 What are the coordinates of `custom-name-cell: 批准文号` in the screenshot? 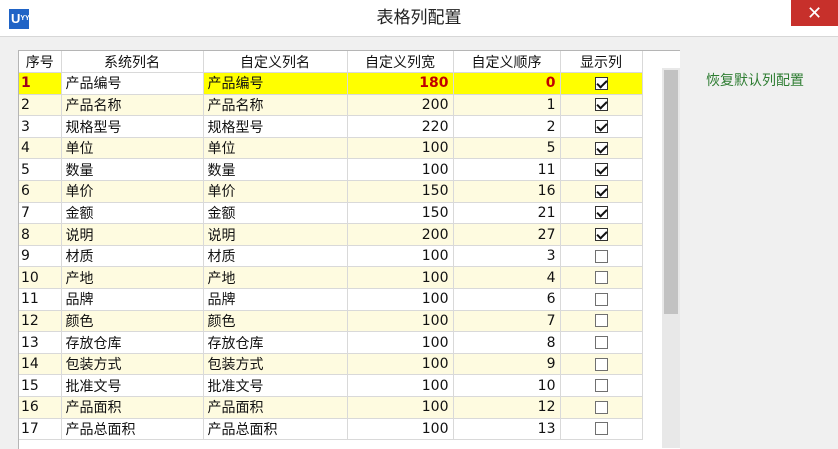 It's located at (275, 385).